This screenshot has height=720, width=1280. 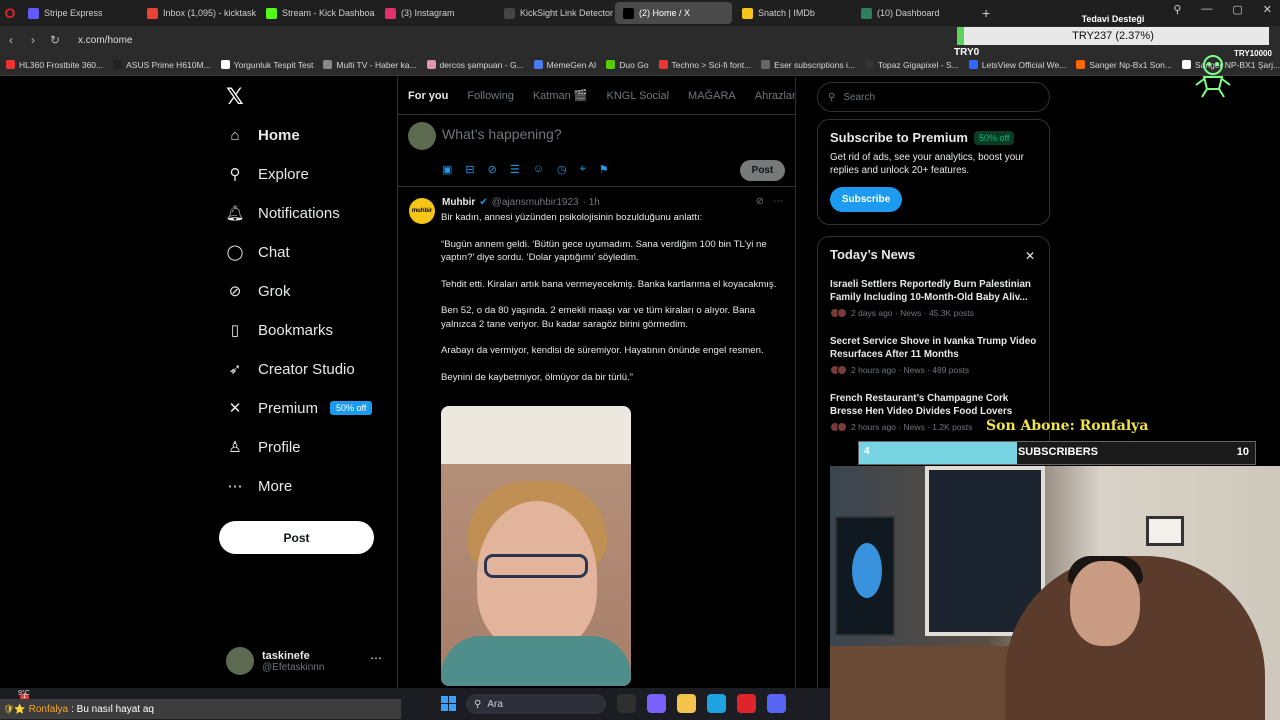 What do you see at coordinates (628, 13) in the screenshot?
I see `tab-favicon-icon` at bounding box center [628, 13].